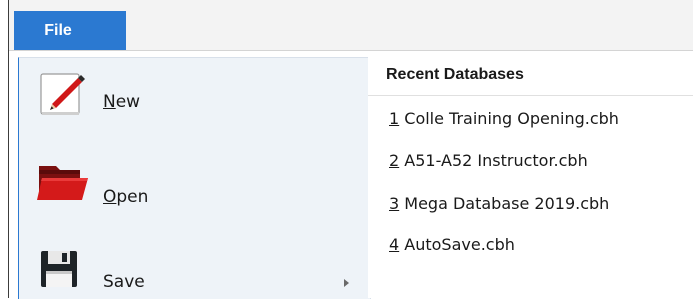  I want to click on new-label: New, so click(122, 102).